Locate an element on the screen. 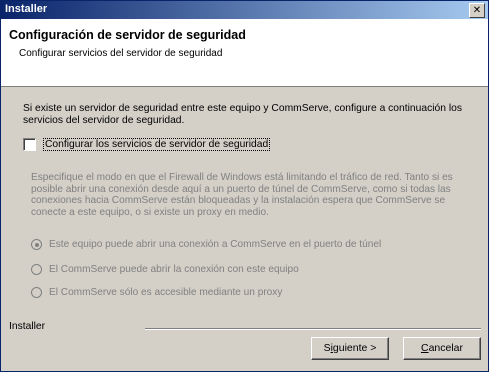  footer-label: Installer is located at coordinates (27, 326).